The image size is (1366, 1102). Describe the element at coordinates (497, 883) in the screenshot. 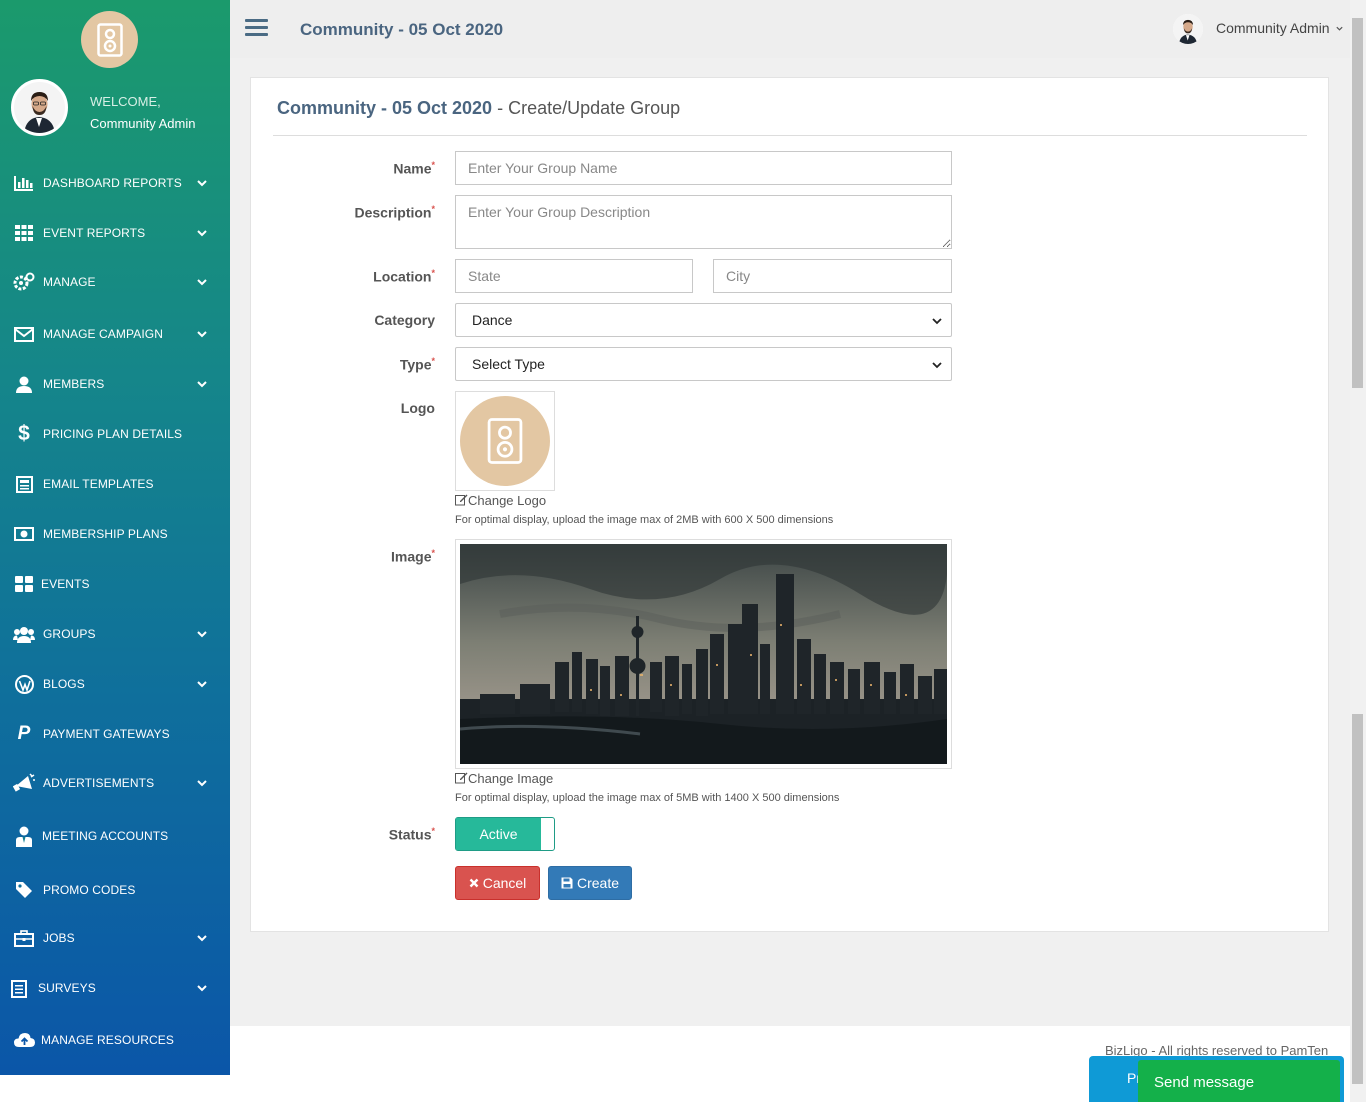

I see `cancel-button: Cancel` at that location.